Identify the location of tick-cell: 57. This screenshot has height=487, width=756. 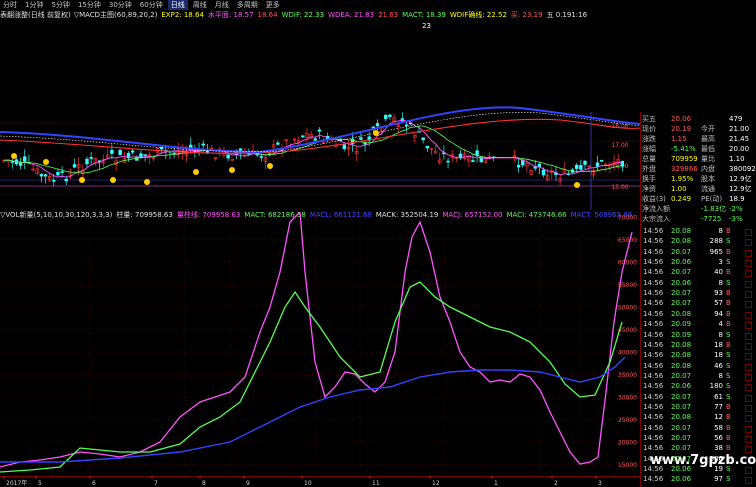
(718, 303).